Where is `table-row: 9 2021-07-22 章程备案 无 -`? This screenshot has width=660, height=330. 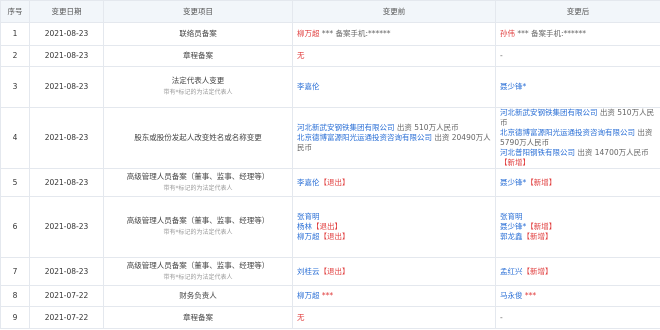
table-row: 9 2021-07-22 章程备案 无 - is located at coordinates (330, 317).